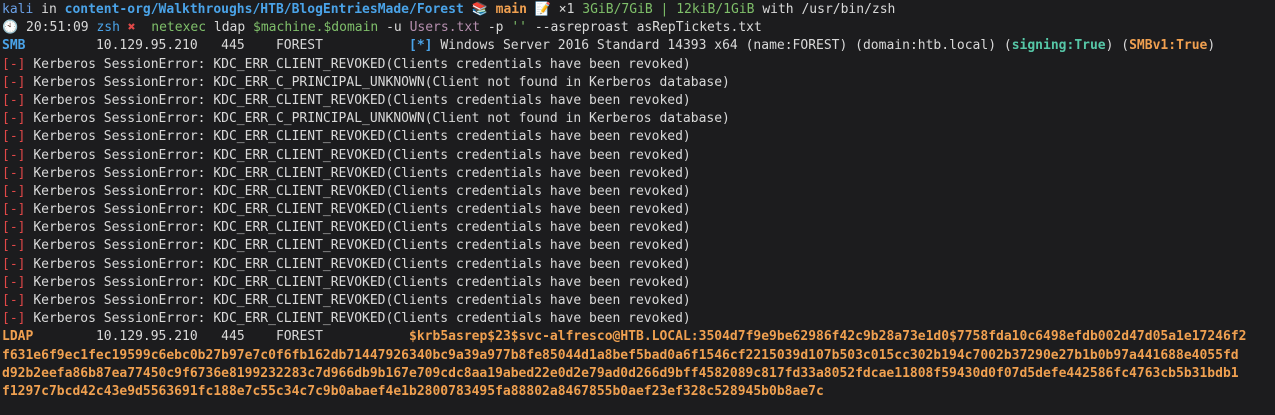 This screenshot has width=1275, height=415. I want to click on command-name: netexec, so click(179, 28).